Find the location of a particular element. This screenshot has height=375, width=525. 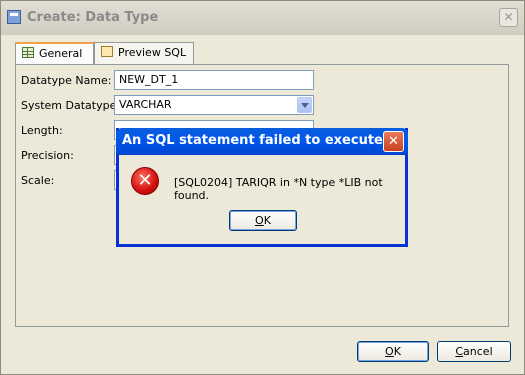

error-dialog-titlebar: An SQL statement failed to execute. ✕ is located at coordinates (262, 141).